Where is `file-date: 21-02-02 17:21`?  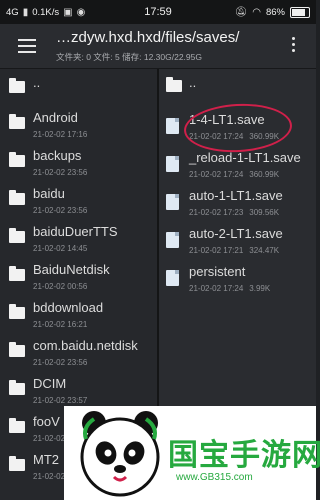
file-date: 21-02-02 17:21 is located at coordinates (216, 250).